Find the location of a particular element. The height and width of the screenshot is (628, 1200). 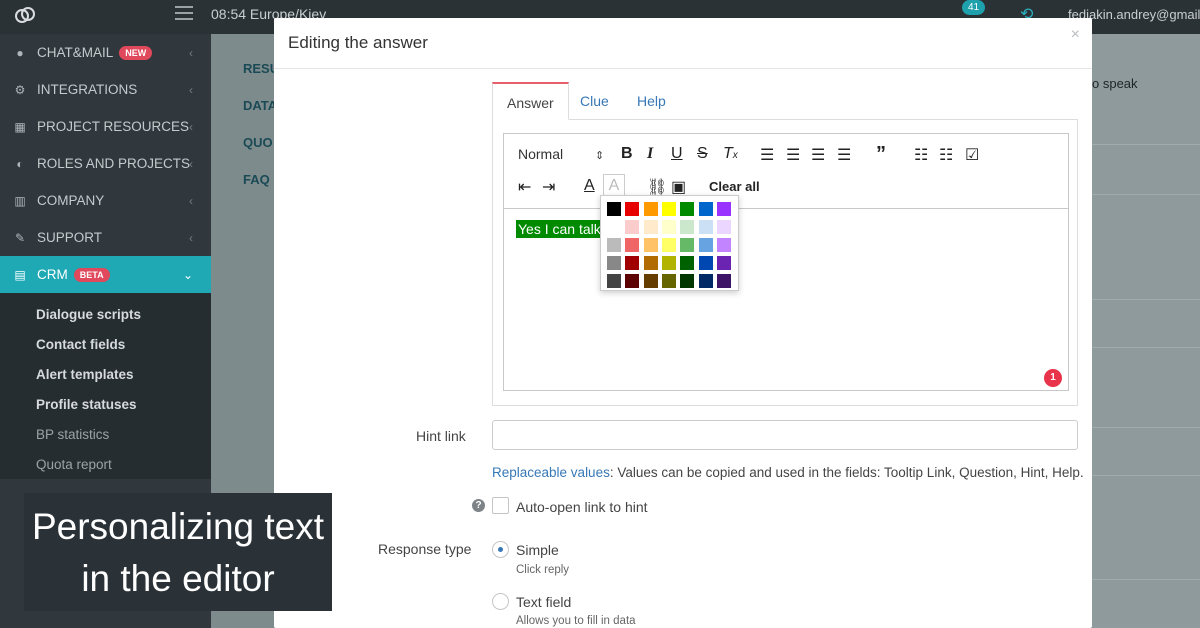

clear-all-button: Clear all is located at coordinates (734, 186).